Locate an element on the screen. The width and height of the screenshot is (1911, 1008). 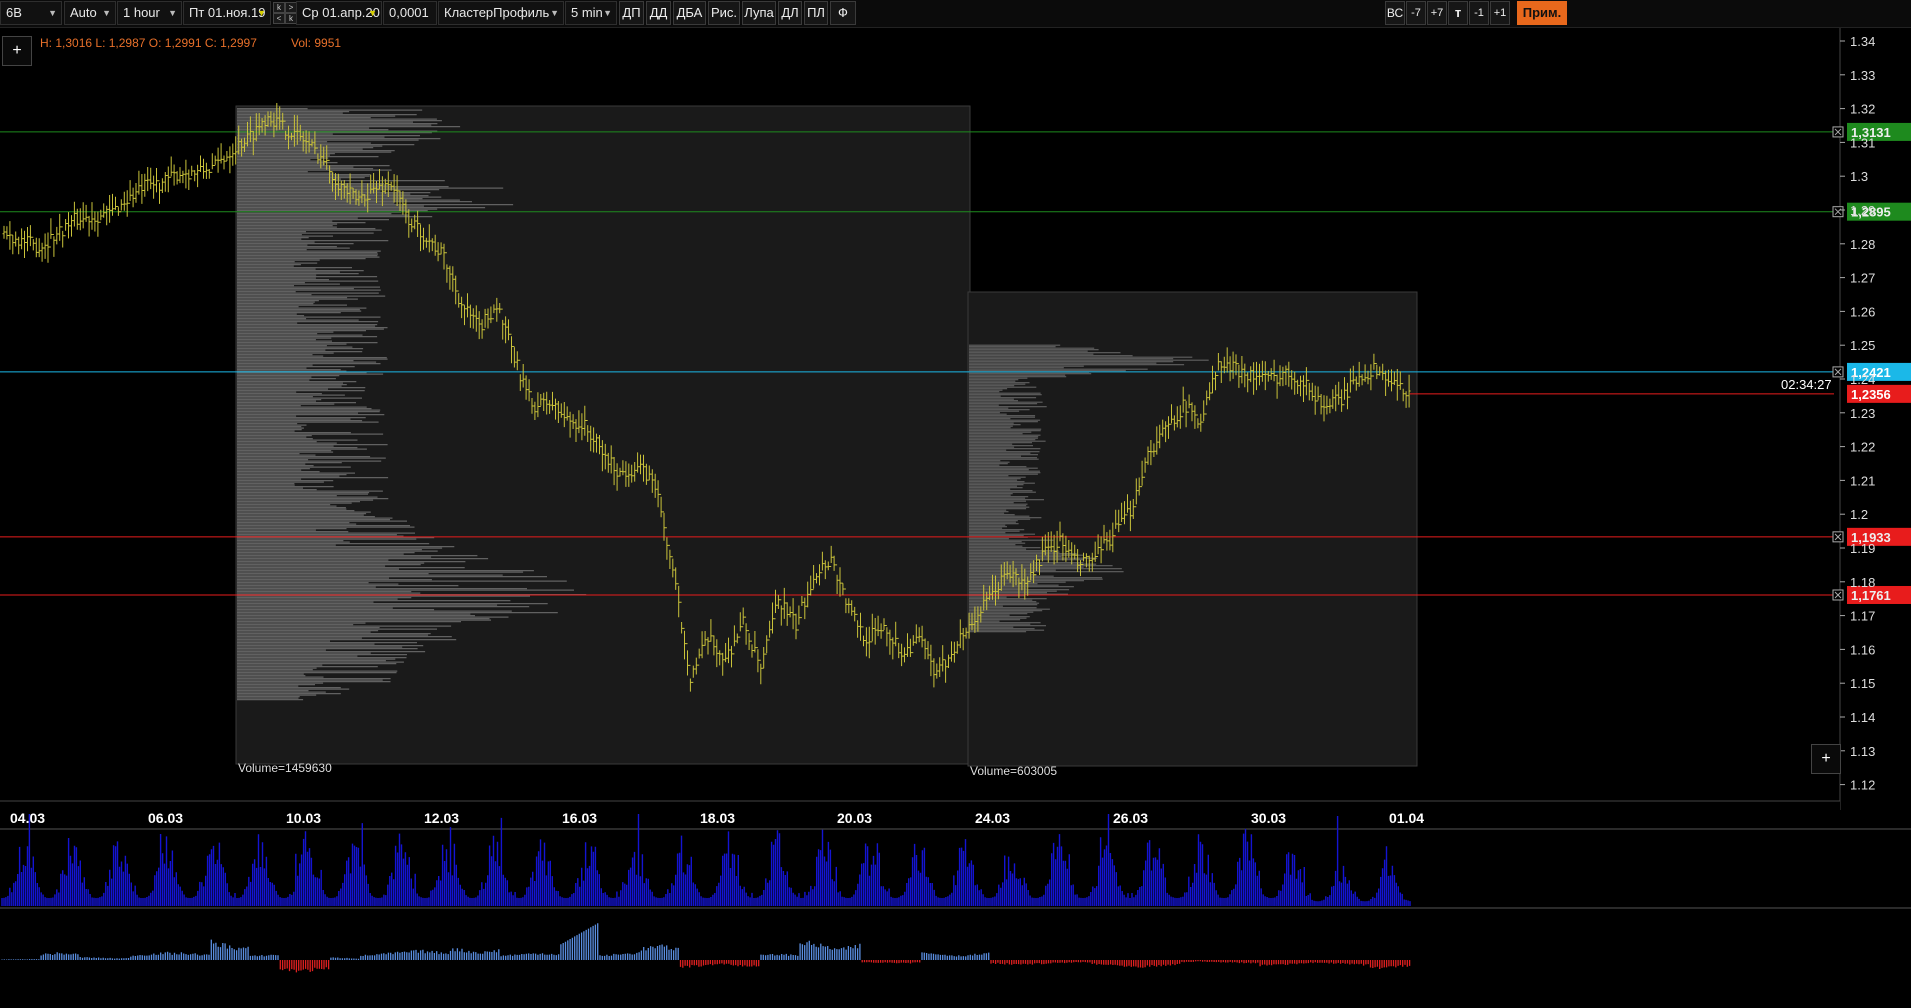
dba-button: ДБА is located at coordinates (689, 13).